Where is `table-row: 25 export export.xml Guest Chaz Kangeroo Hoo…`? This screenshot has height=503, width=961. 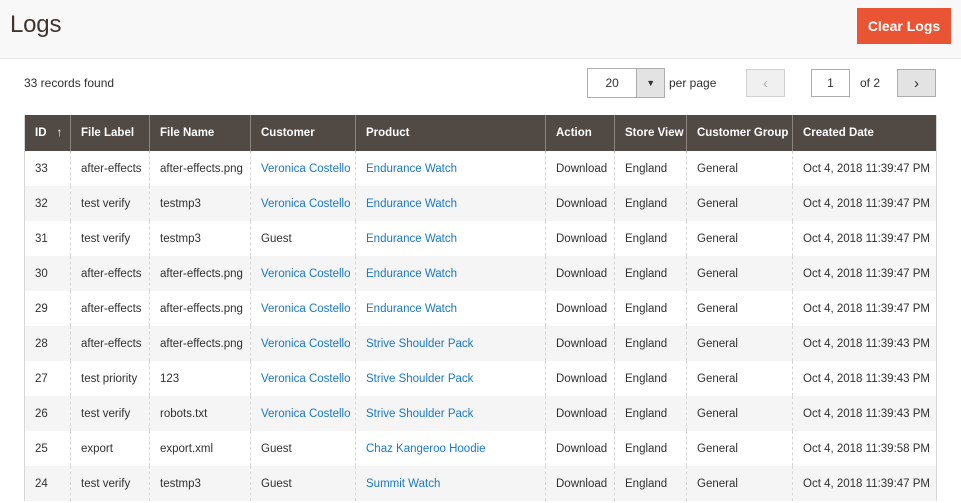
table-row: 25 export export.xml Guest Chaz Kangeroo Hoo… is located at coordinates (480, 448).